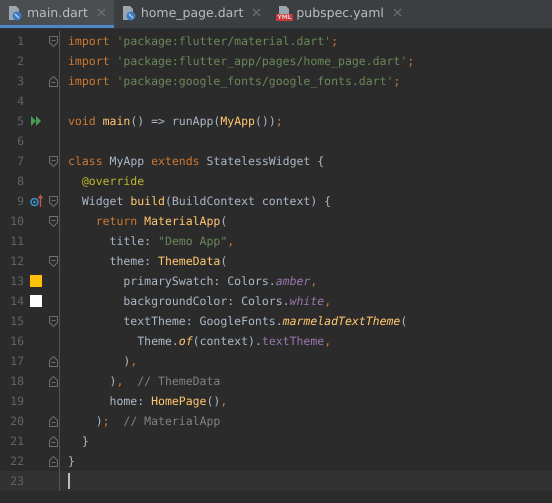 The width and height of the screenshot is (552, 503). I want to click on line-number: 12, so click(16, 261).